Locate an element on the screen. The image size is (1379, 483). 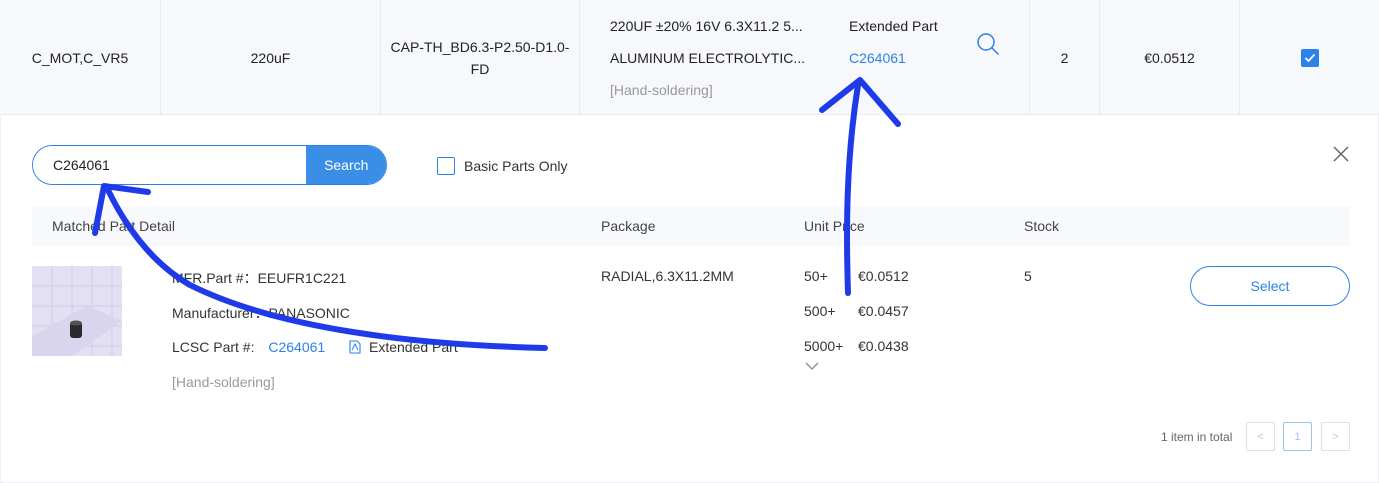
manufacturer-row: Manufacturer：PANASONIC is located at coordinates (261, 313).